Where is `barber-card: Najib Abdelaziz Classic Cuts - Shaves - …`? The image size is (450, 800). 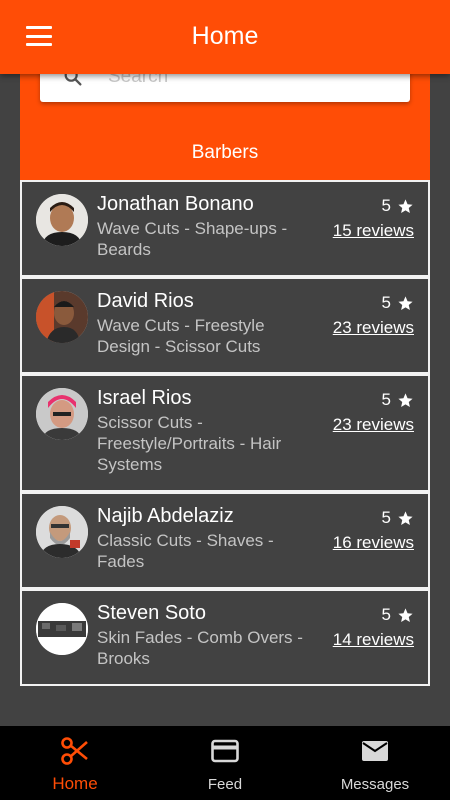 barber-card: Najib Abdelaziz Classic Cuts - Shaves - … is located at coordinates (225, 540).